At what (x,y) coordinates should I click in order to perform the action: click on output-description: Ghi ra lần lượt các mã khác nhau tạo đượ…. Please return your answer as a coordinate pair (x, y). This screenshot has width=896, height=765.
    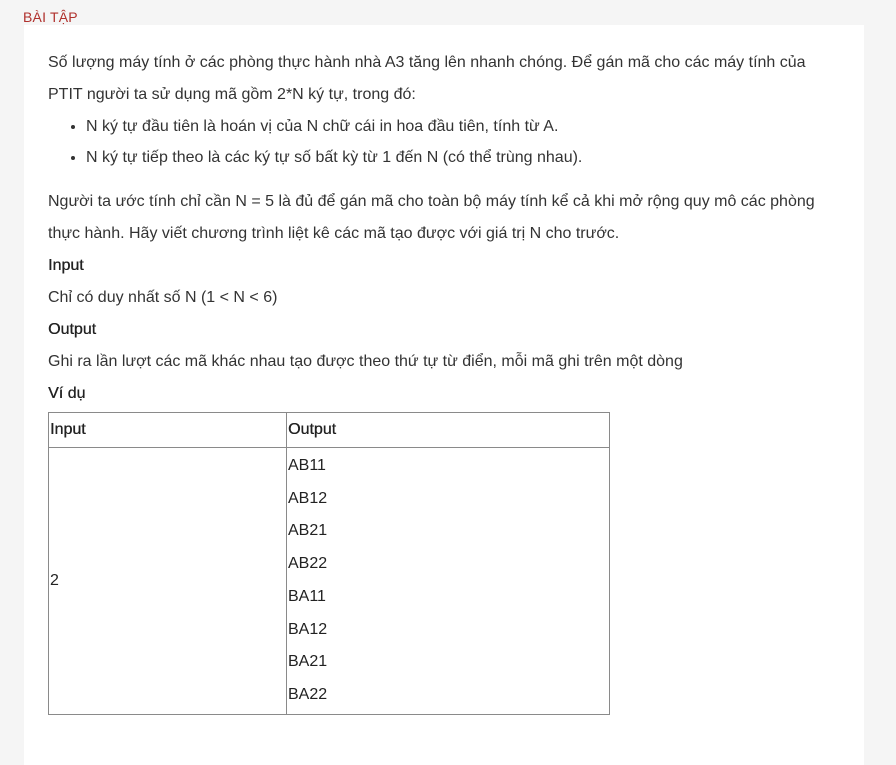
    Looking at the image, I should click on (365, 361).